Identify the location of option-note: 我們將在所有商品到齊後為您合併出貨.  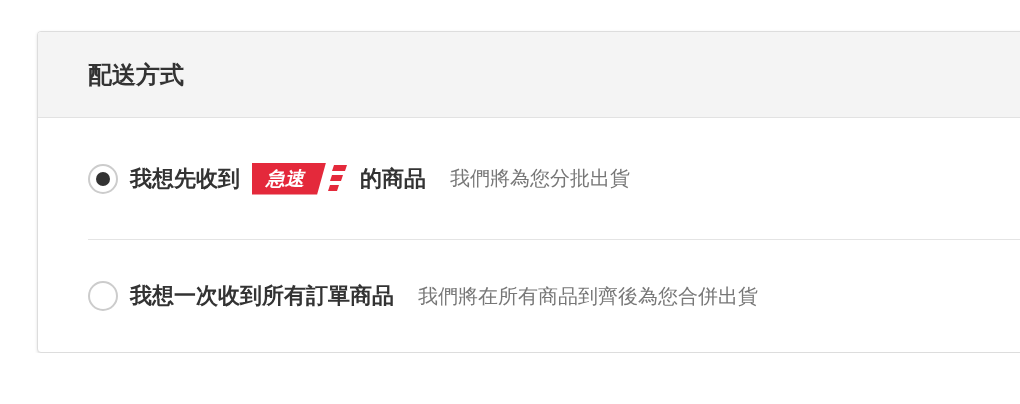
(588, 296).